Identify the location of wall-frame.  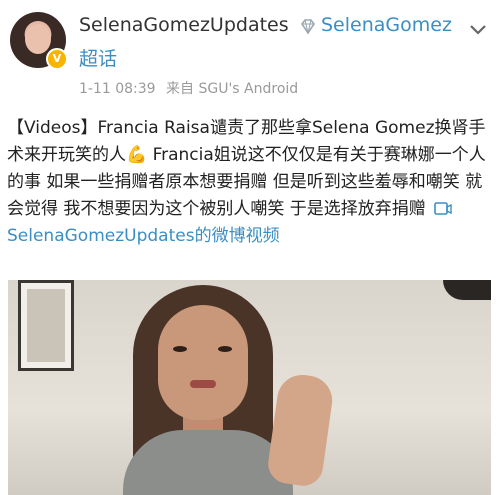
(46, 325).